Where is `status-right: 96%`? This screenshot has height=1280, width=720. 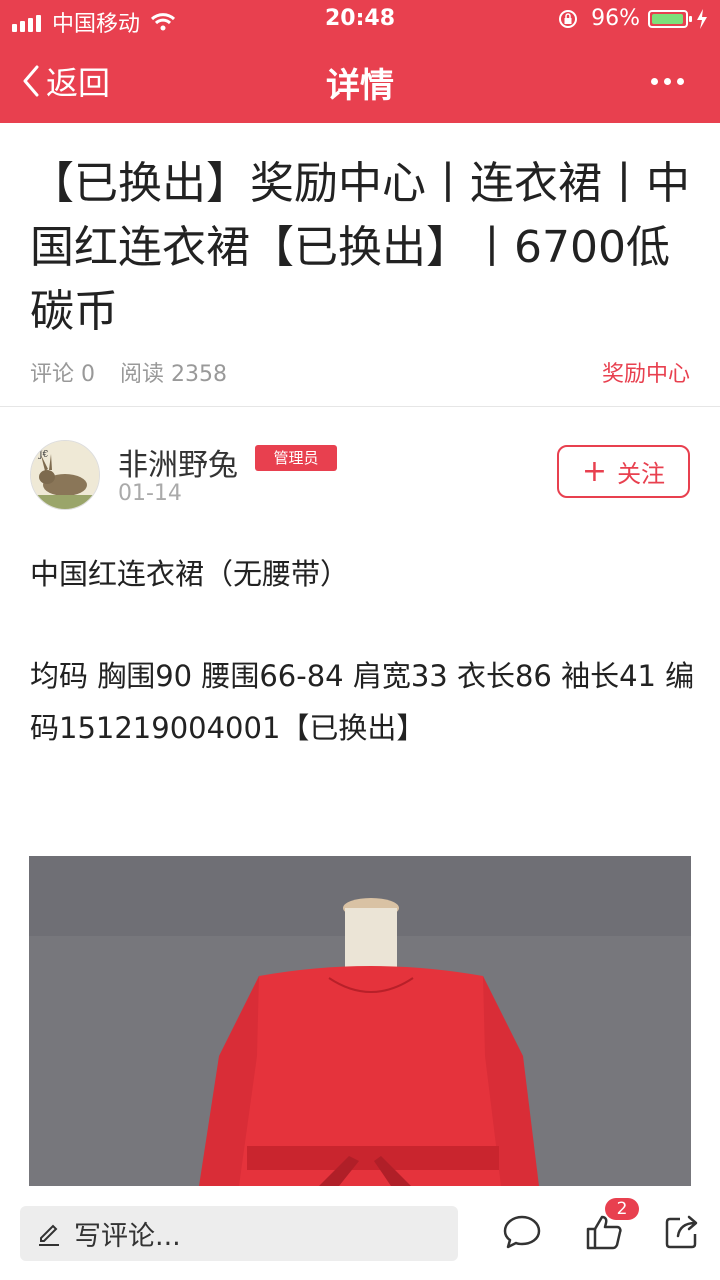 status-right: 96% is located at coordinates (632, 18).